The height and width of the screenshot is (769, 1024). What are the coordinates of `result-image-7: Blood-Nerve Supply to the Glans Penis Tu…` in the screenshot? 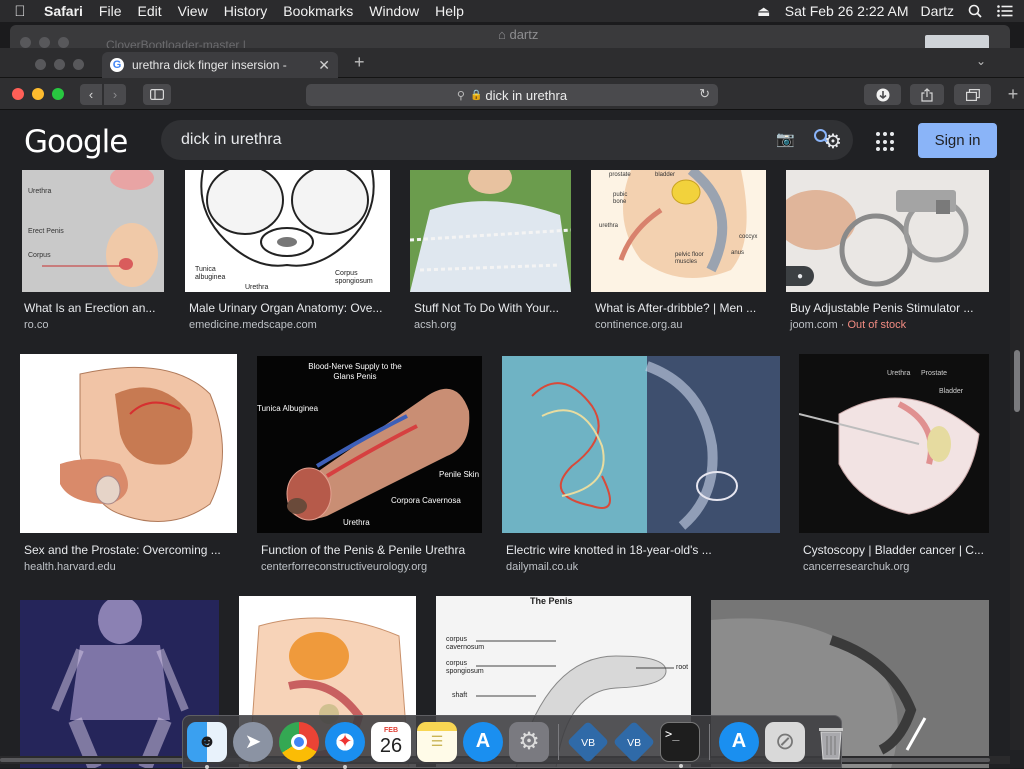 It's located at (369, 444).